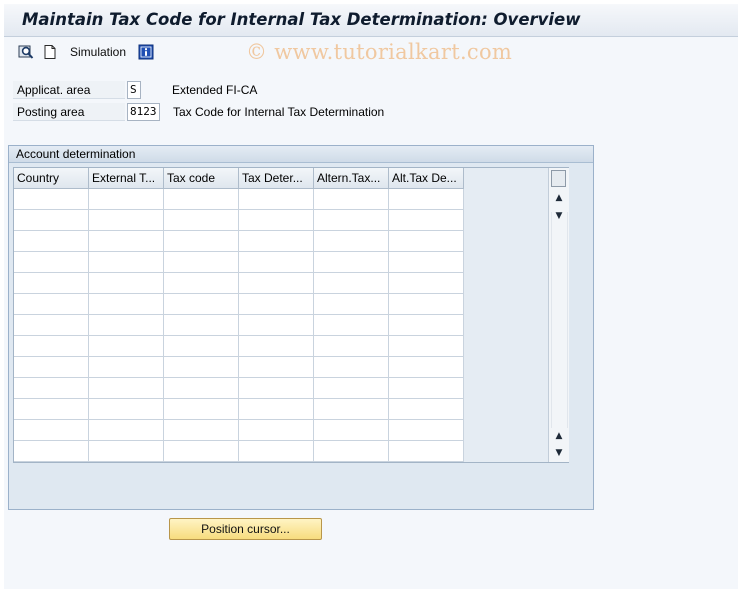  What do you see at coordinates (134, 90) in the screenshot?
I see `applicat-area-field: S` at bounding box center [134, 90].